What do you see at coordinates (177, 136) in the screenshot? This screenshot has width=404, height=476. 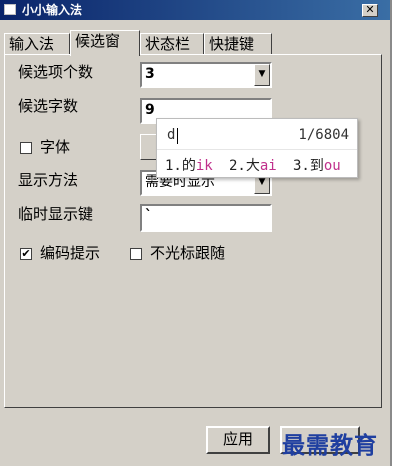 I see `text-caret` at bounding box center [177, 136].